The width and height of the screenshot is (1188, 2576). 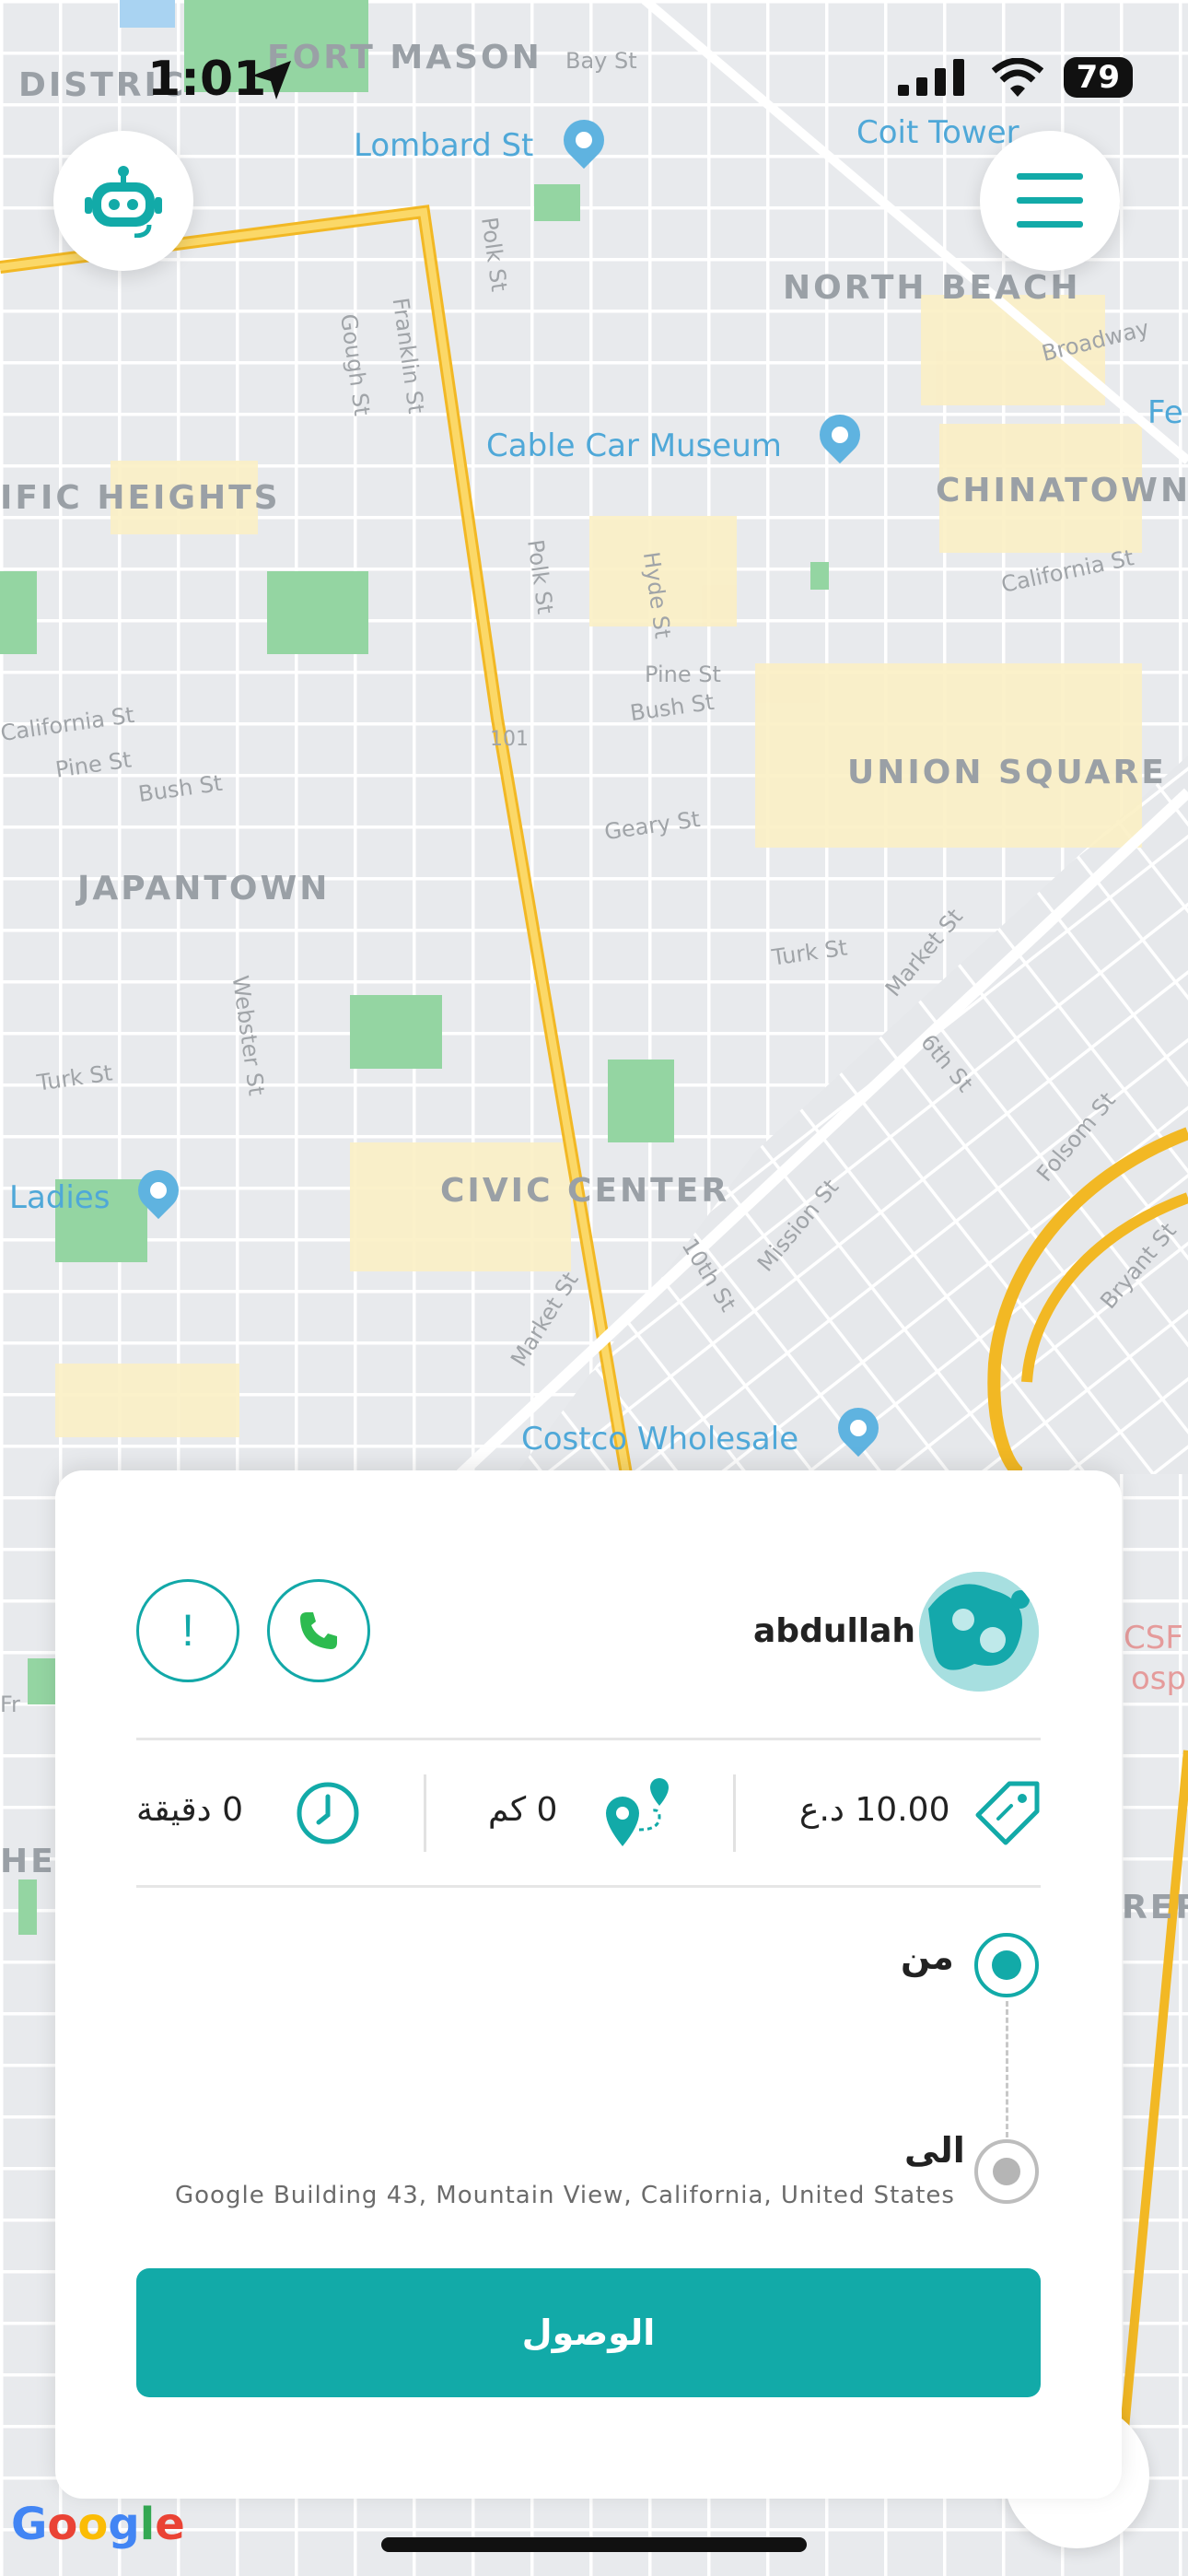 I want to click on distance-value: 0 كم, so click(x=523, y=1810).